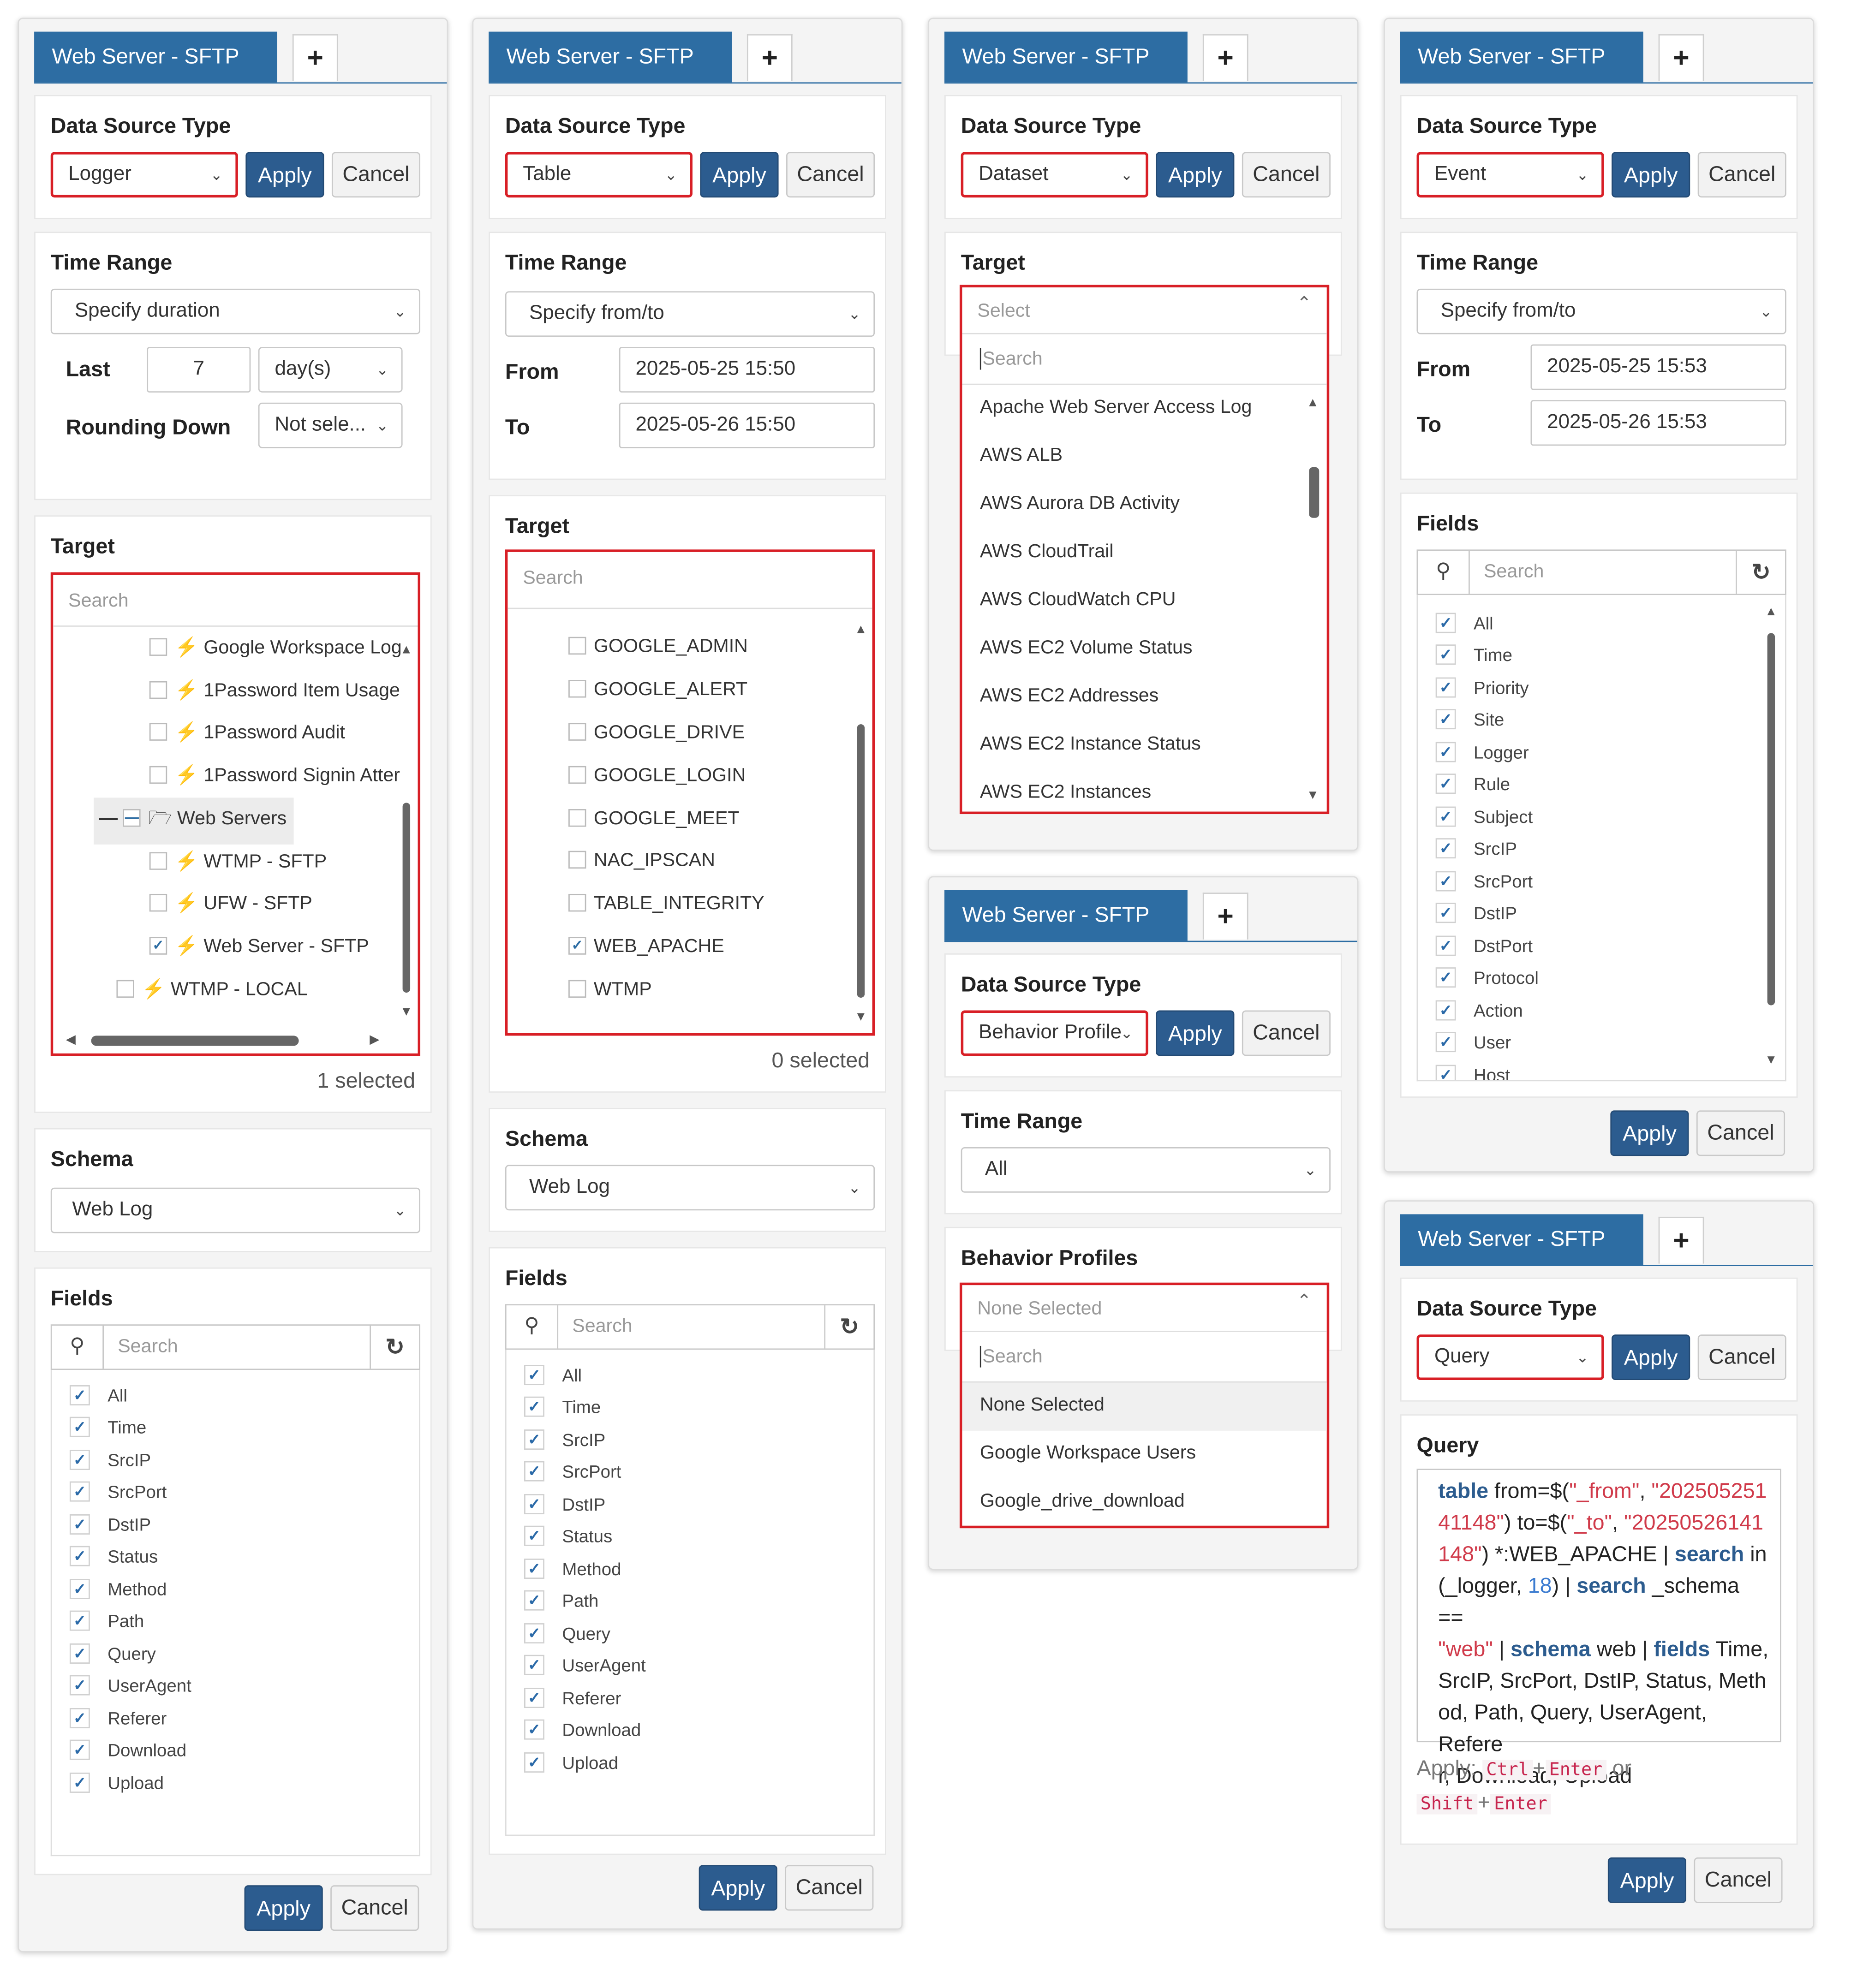 Image resolution: width=1851 pixels, height=1988 pixels. What do you see at coordinates (666, 903) in the screenshot?
I see `tree-item: TABLE_INTEGRITY` at bounding box center [666, 903].